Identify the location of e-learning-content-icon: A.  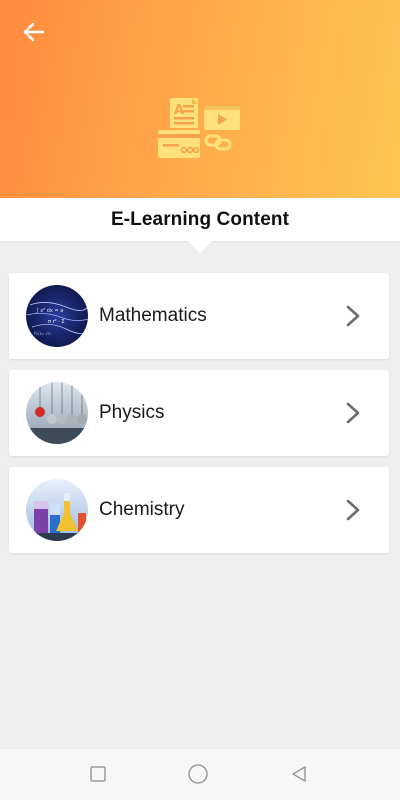
(199, 128).